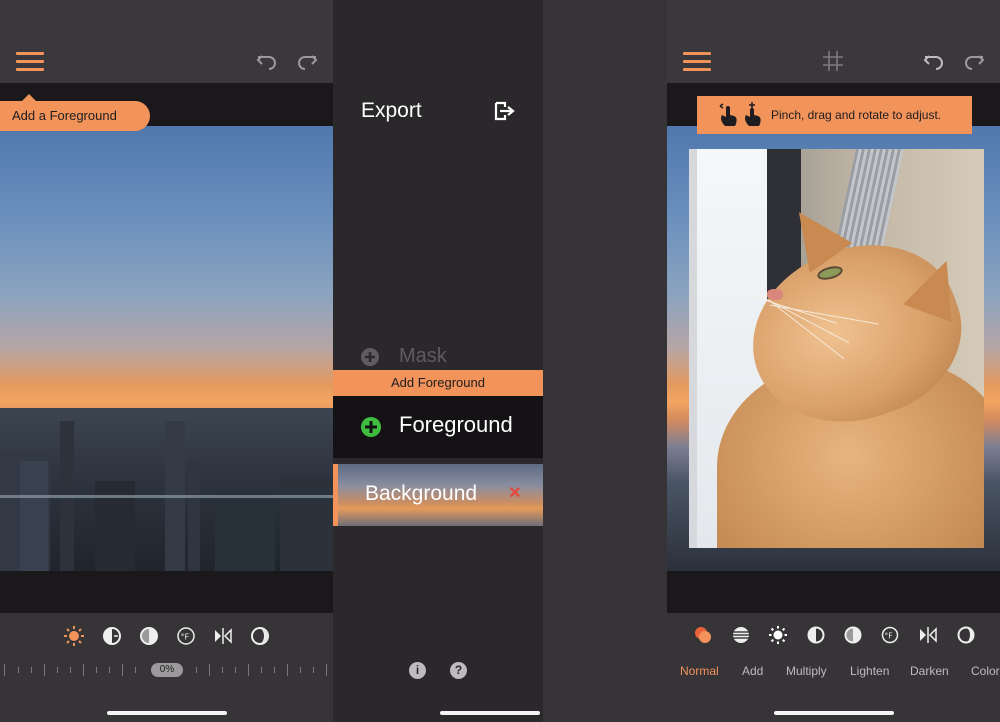 The image size is (1000, 722). I want to click on contrast-icon, so click(149, 636).